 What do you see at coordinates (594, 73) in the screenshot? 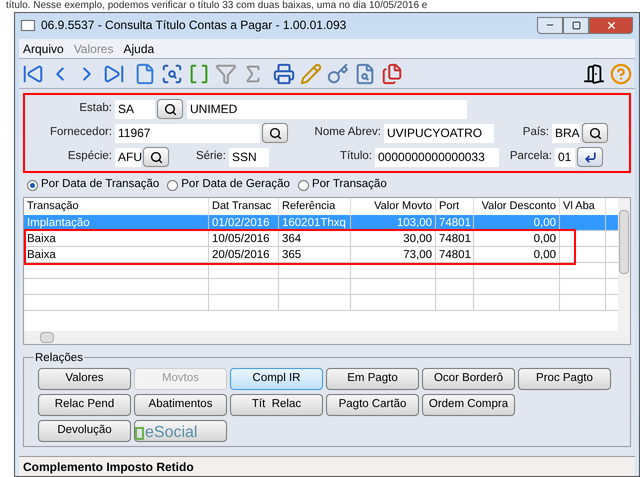
I see `exit-icon` at bounding box center [594, 73].